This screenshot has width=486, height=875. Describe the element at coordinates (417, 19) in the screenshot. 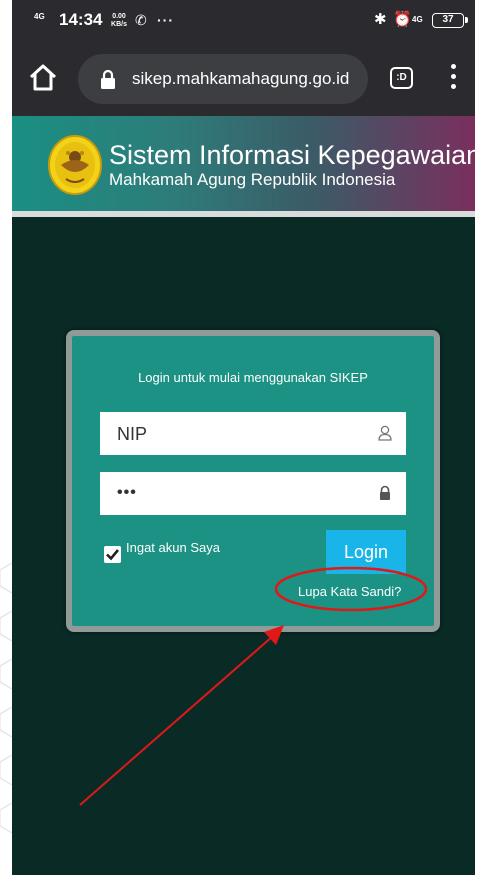

I see `network-indicator-right: 4G` at that location.